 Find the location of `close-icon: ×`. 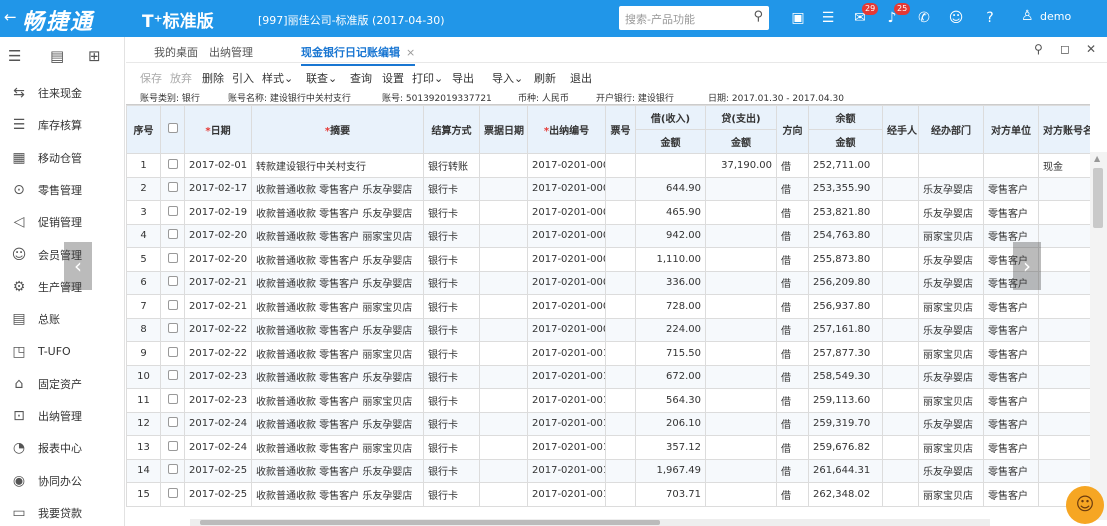

close-icon: × is located at coordinates (410, 52).